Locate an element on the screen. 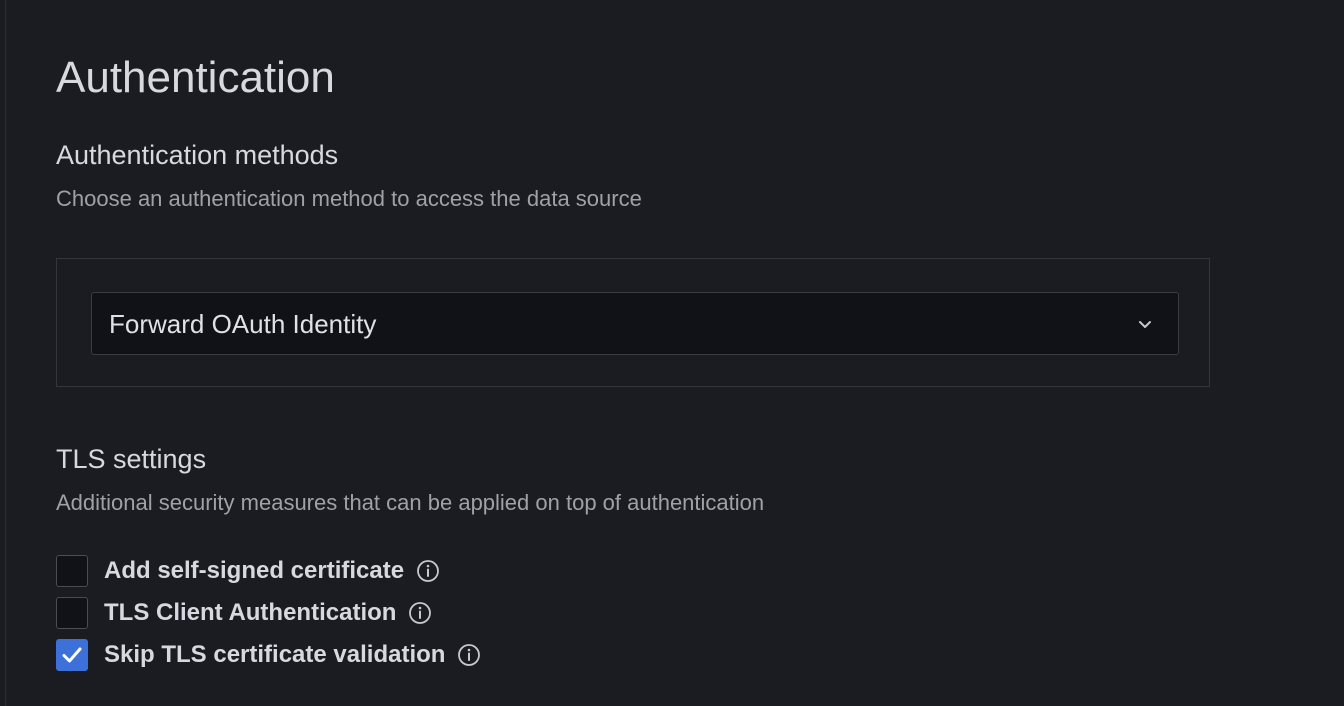 This screenshot has width=1344, height=706. tls-option-skip-validation: Skip TLS certificate validation is located at coordinates (268, 655).